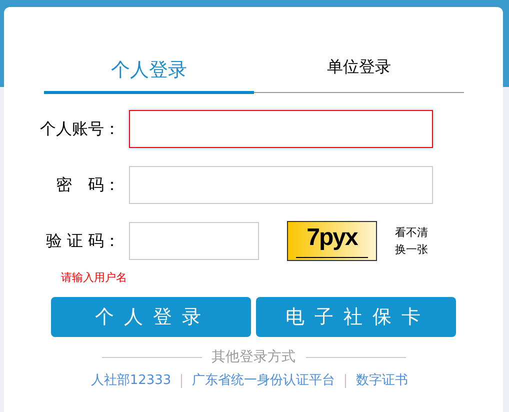 The image size is (509, 412). What do you see at coordinates (281, 129) in the screenshot?
I see `account-field` at bounding box center [281, 129].